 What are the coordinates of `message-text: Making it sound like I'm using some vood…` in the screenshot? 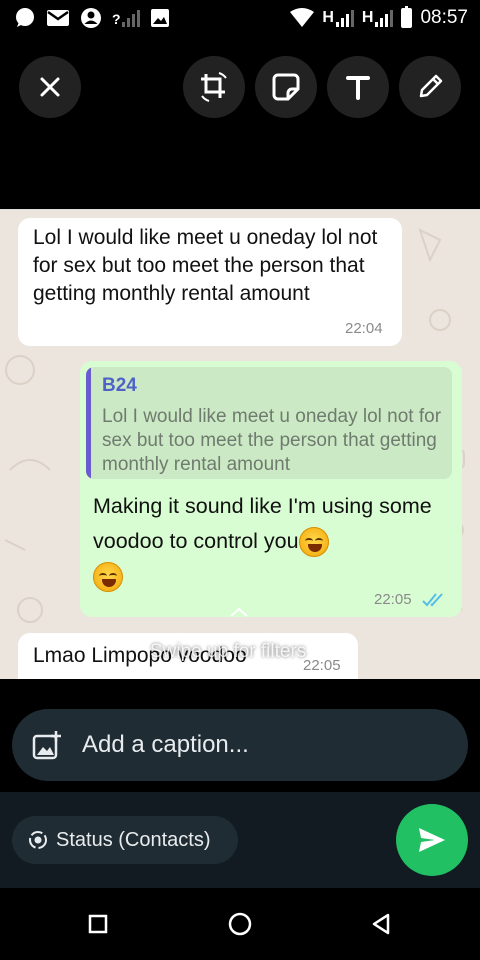 It's located at (262, 523).